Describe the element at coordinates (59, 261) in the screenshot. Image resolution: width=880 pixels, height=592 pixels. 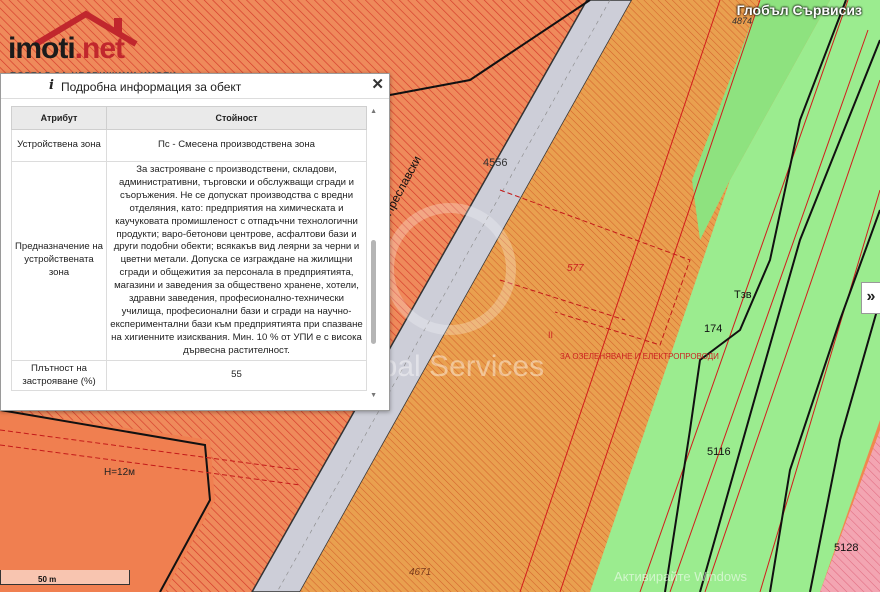
I see `attribute-cell: Предназначение на устройствената зона` at that location.